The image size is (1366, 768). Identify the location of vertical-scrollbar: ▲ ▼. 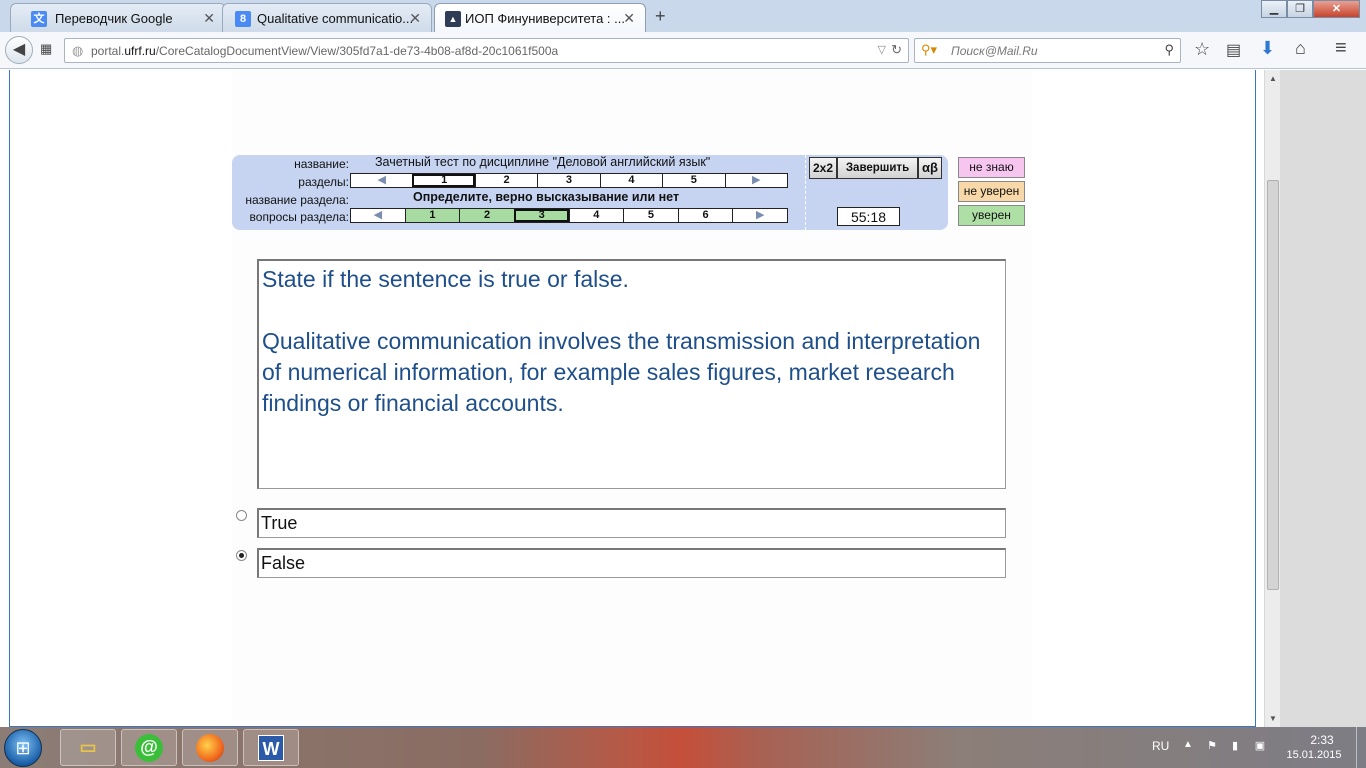
(1272, 398).